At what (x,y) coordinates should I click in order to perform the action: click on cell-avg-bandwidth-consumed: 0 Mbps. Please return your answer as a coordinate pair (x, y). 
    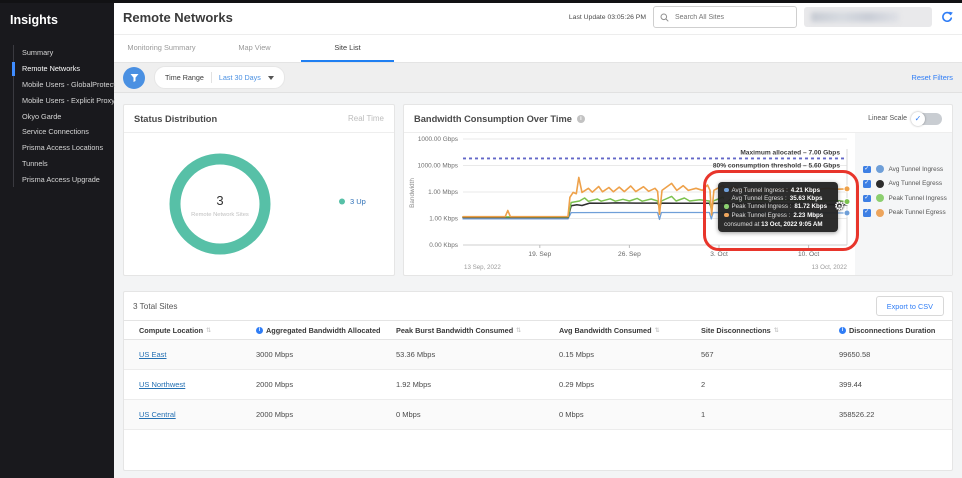
    Looking at the image, I should click on (571, 414).